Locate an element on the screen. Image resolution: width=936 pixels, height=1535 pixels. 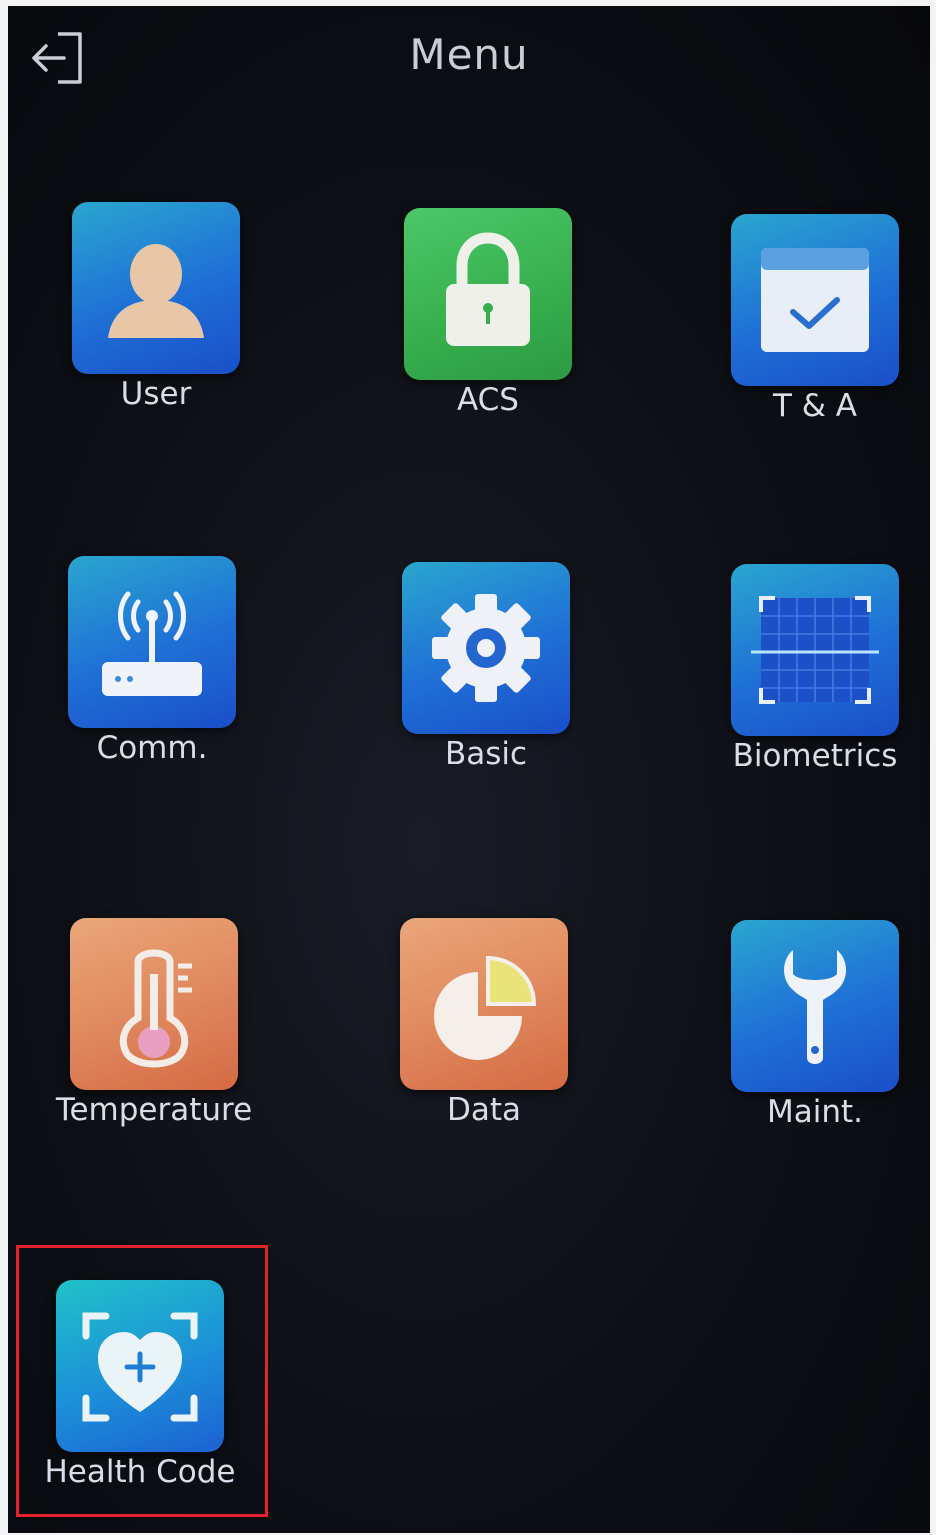
gear-icon is located at coordinates (486, 648).